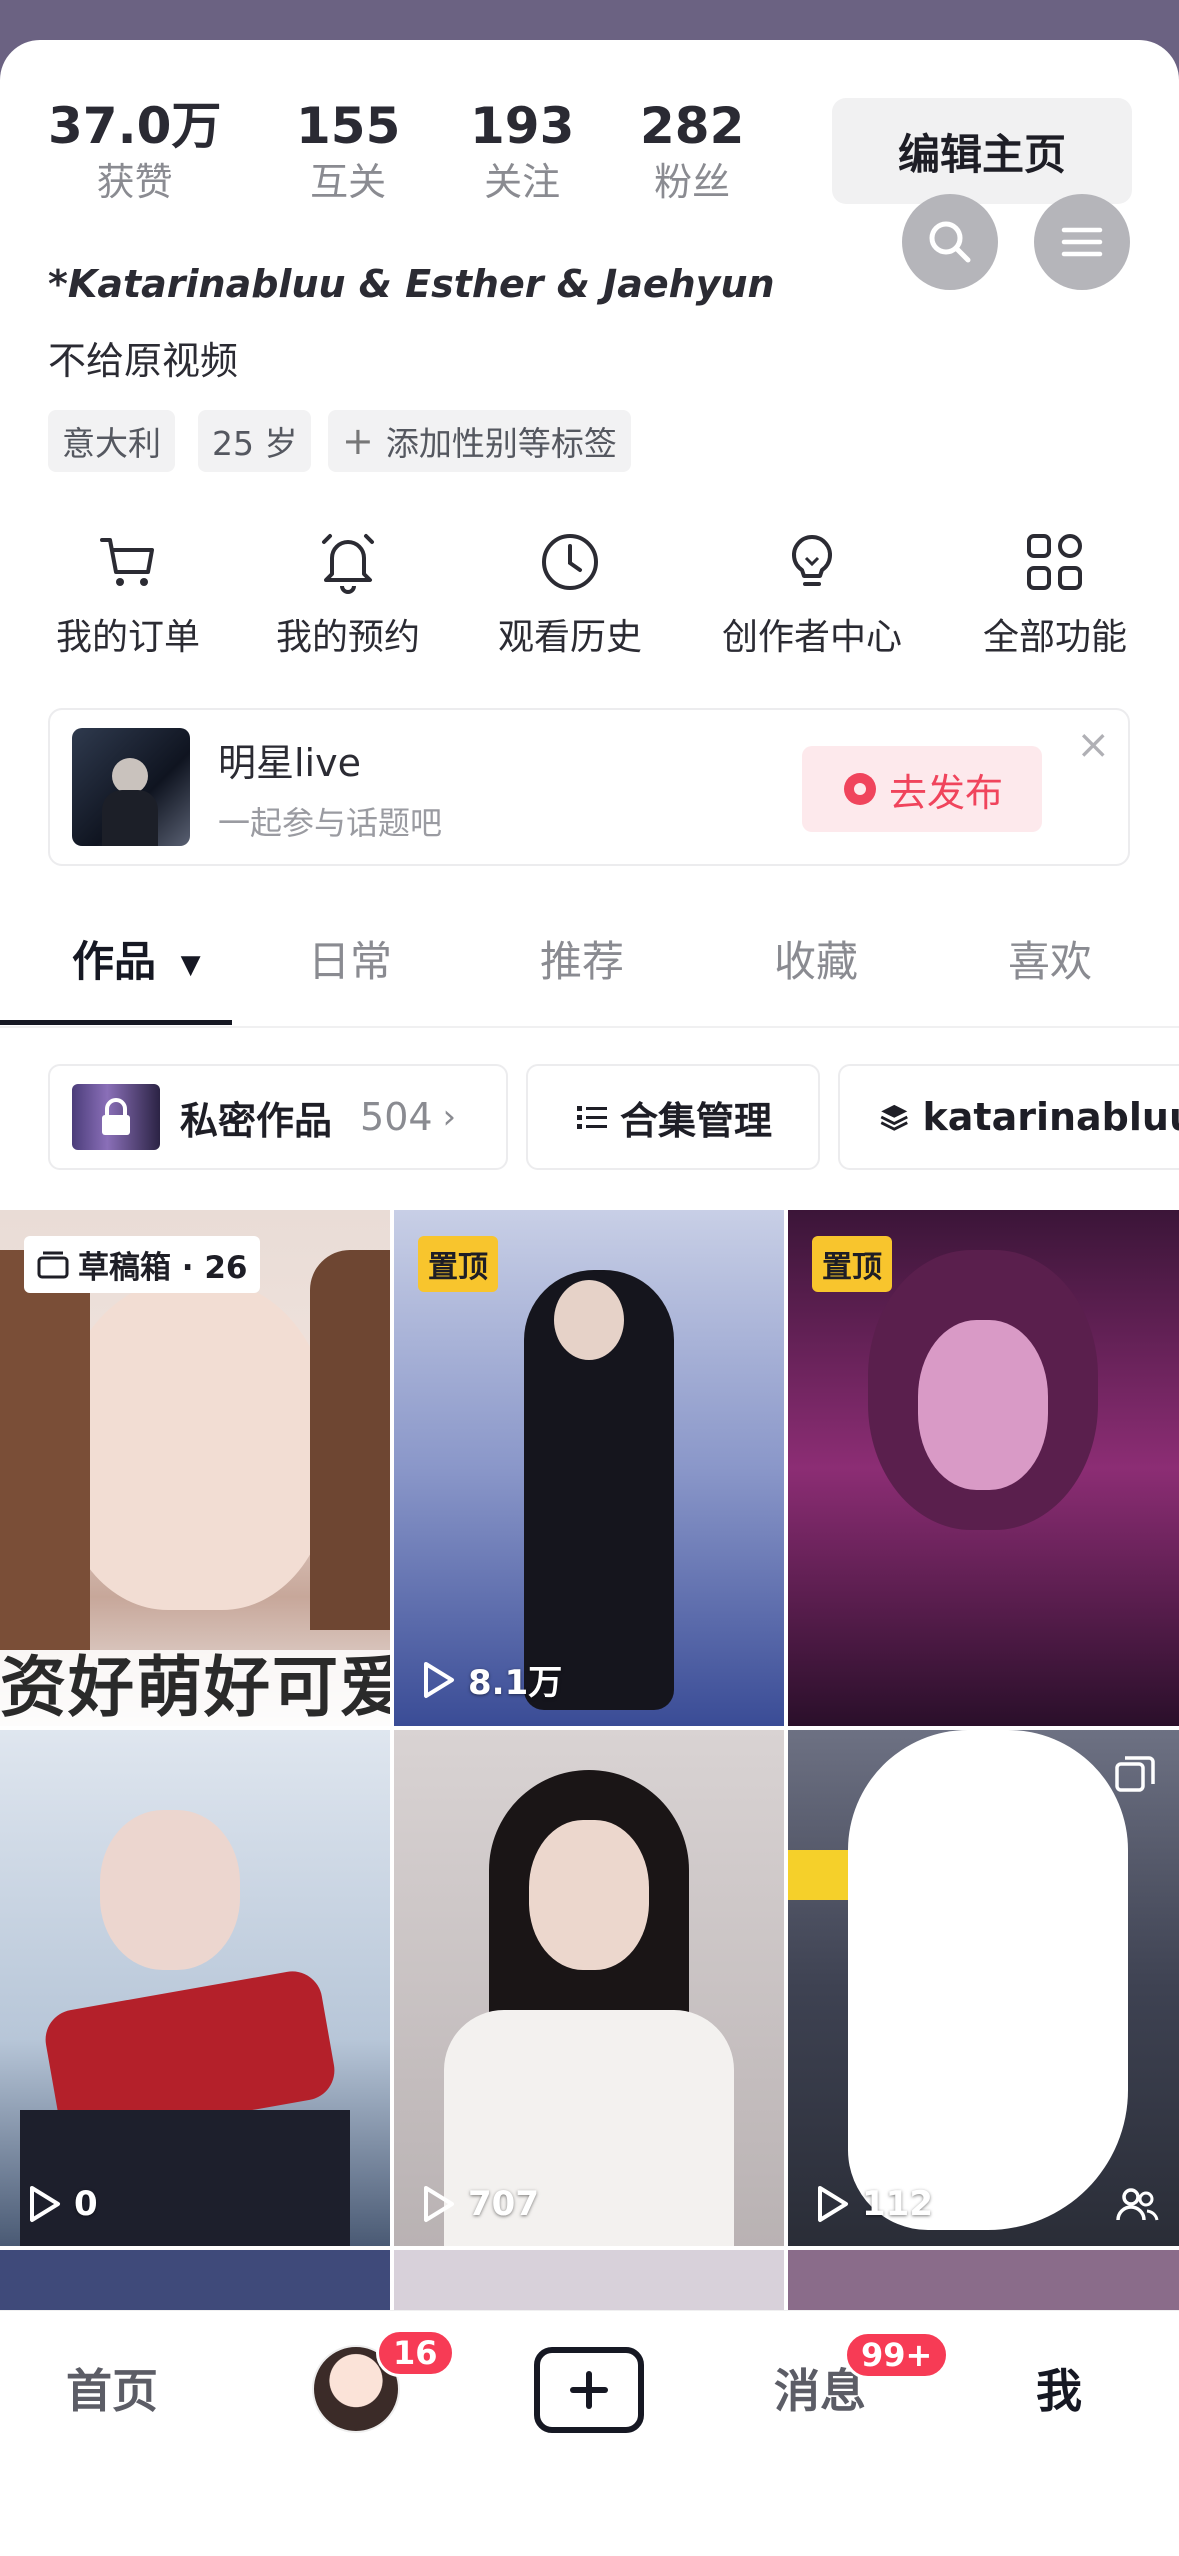 This screenshot has height=2556, width=1179. What do you see at coordinates (983, 1468) in the screenshot?
I see `video-tile-pinned-2: 置顶` at bounding box center [983, 1468].